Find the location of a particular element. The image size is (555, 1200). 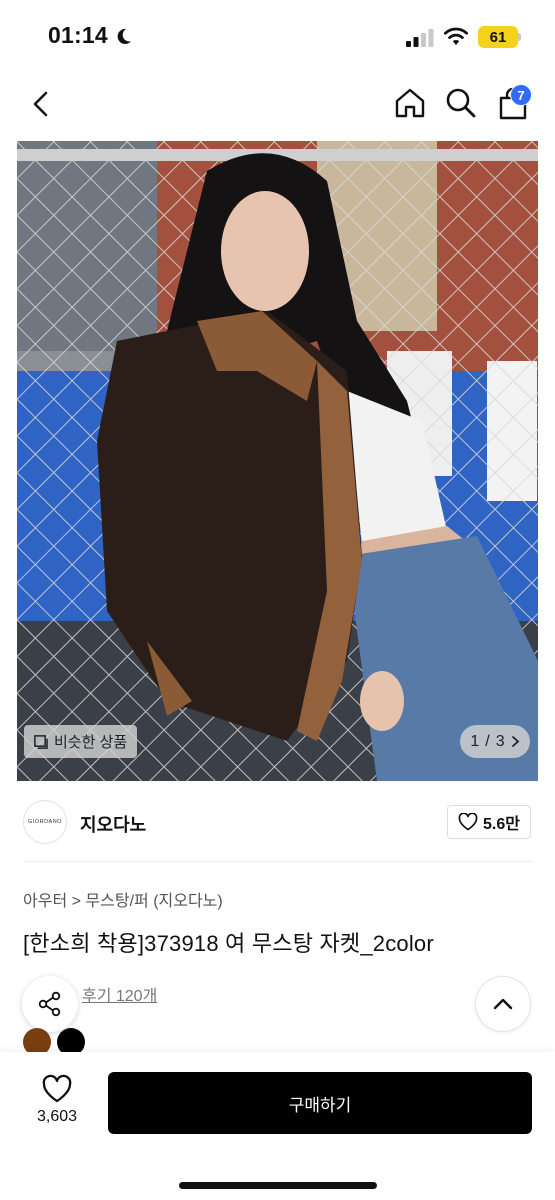

similar-products-label: 비슷한 상품 is located at coordinates (91, 742).